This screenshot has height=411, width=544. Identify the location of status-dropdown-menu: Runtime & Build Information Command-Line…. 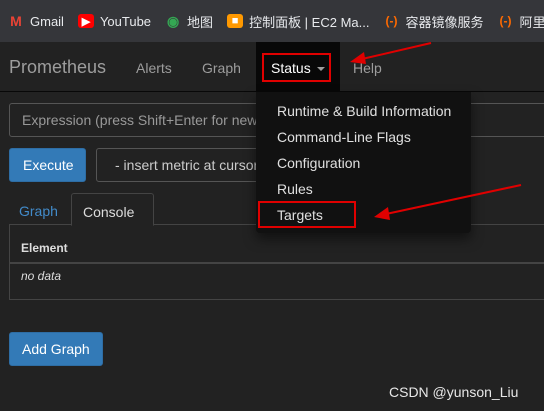
(363, 162).